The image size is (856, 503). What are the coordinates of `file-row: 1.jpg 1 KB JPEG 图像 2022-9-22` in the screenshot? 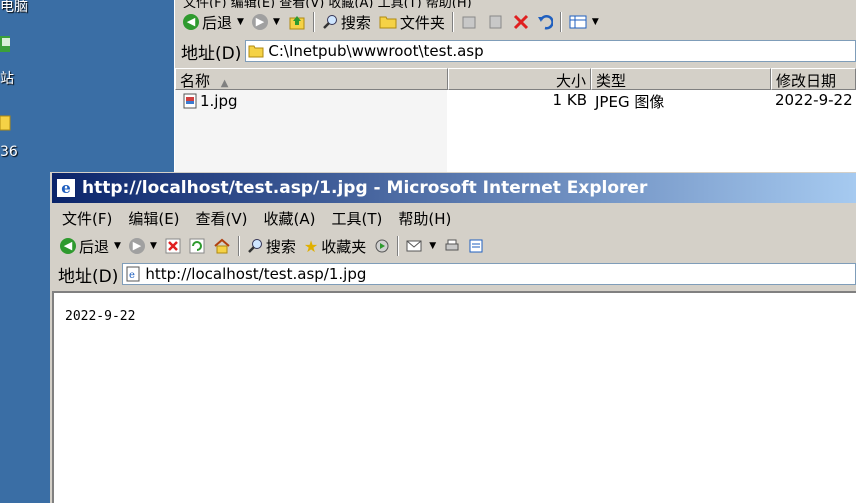 It's located at (515, 101).